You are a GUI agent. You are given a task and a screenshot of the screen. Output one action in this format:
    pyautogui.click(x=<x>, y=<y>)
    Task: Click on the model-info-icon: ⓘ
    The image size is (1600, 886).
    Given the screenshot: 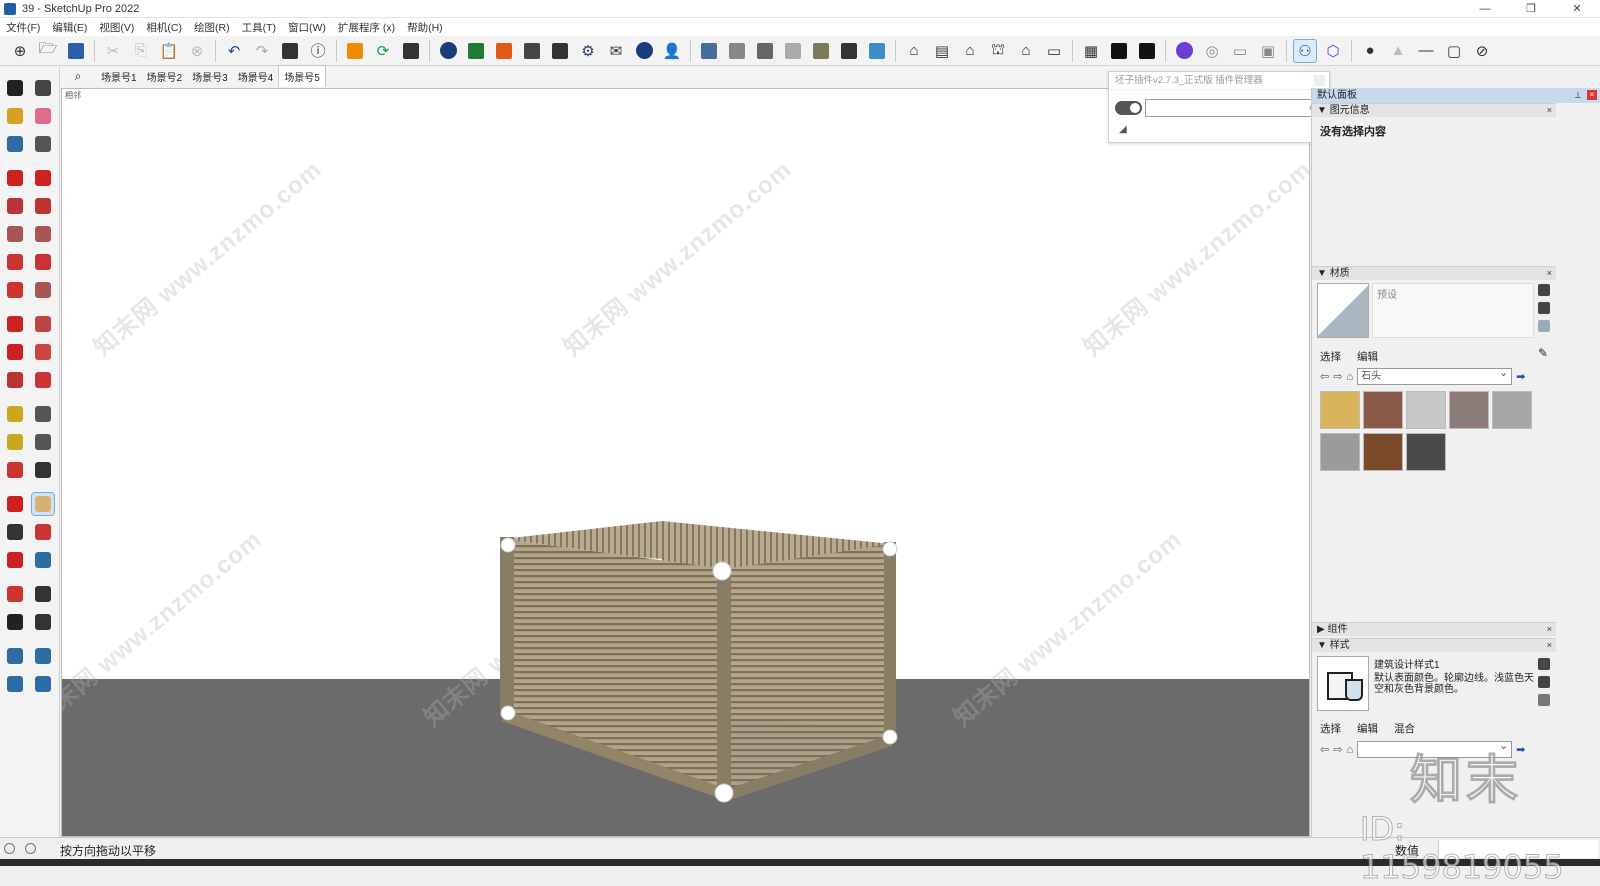 What is the action you would take?
    pyautogui.click(x=318, y=51)
    